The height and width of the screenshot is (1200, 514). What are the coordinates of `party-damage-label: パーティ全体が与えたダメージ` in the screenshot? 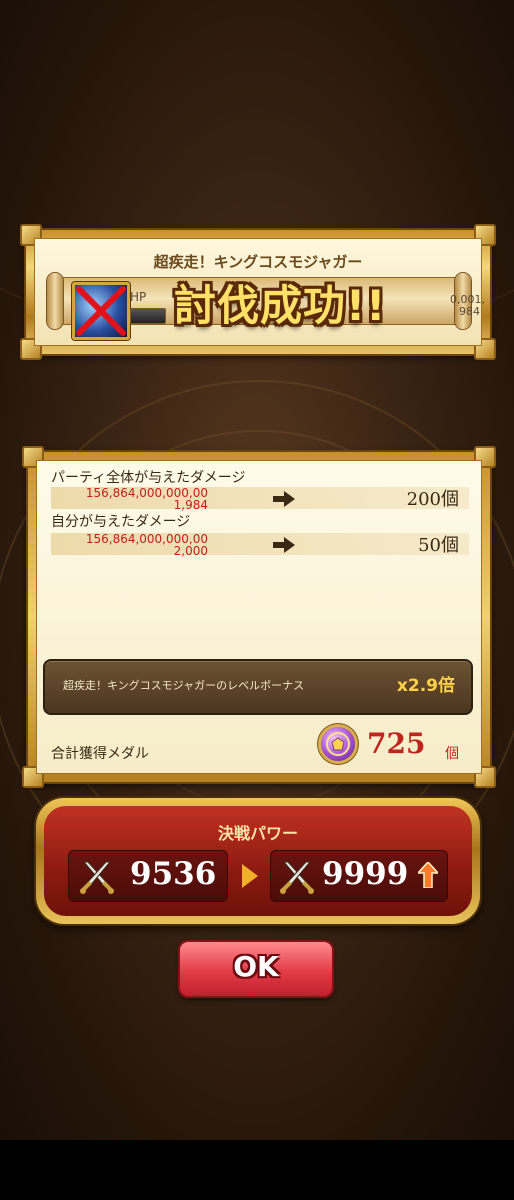 It's located at (148, 478).